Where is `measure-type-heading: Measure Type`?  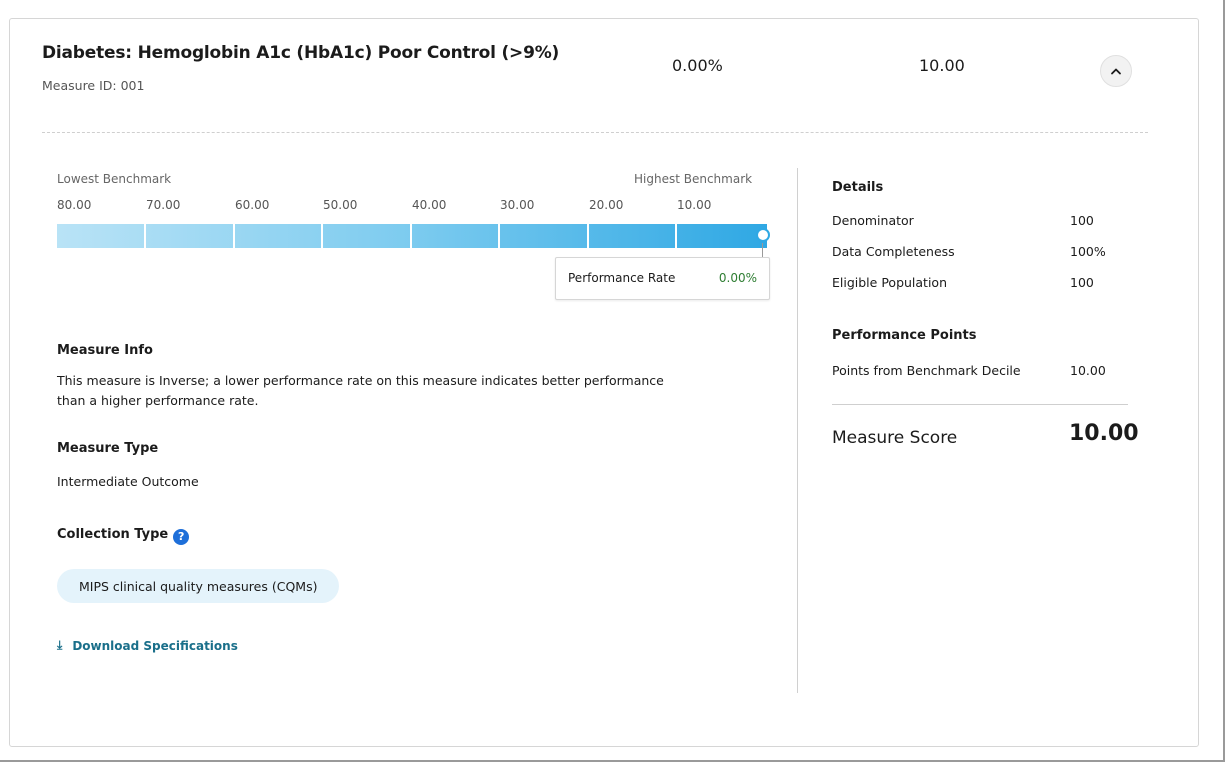
measure-type-heading: Measure Type is located at coordinates (108, 448).